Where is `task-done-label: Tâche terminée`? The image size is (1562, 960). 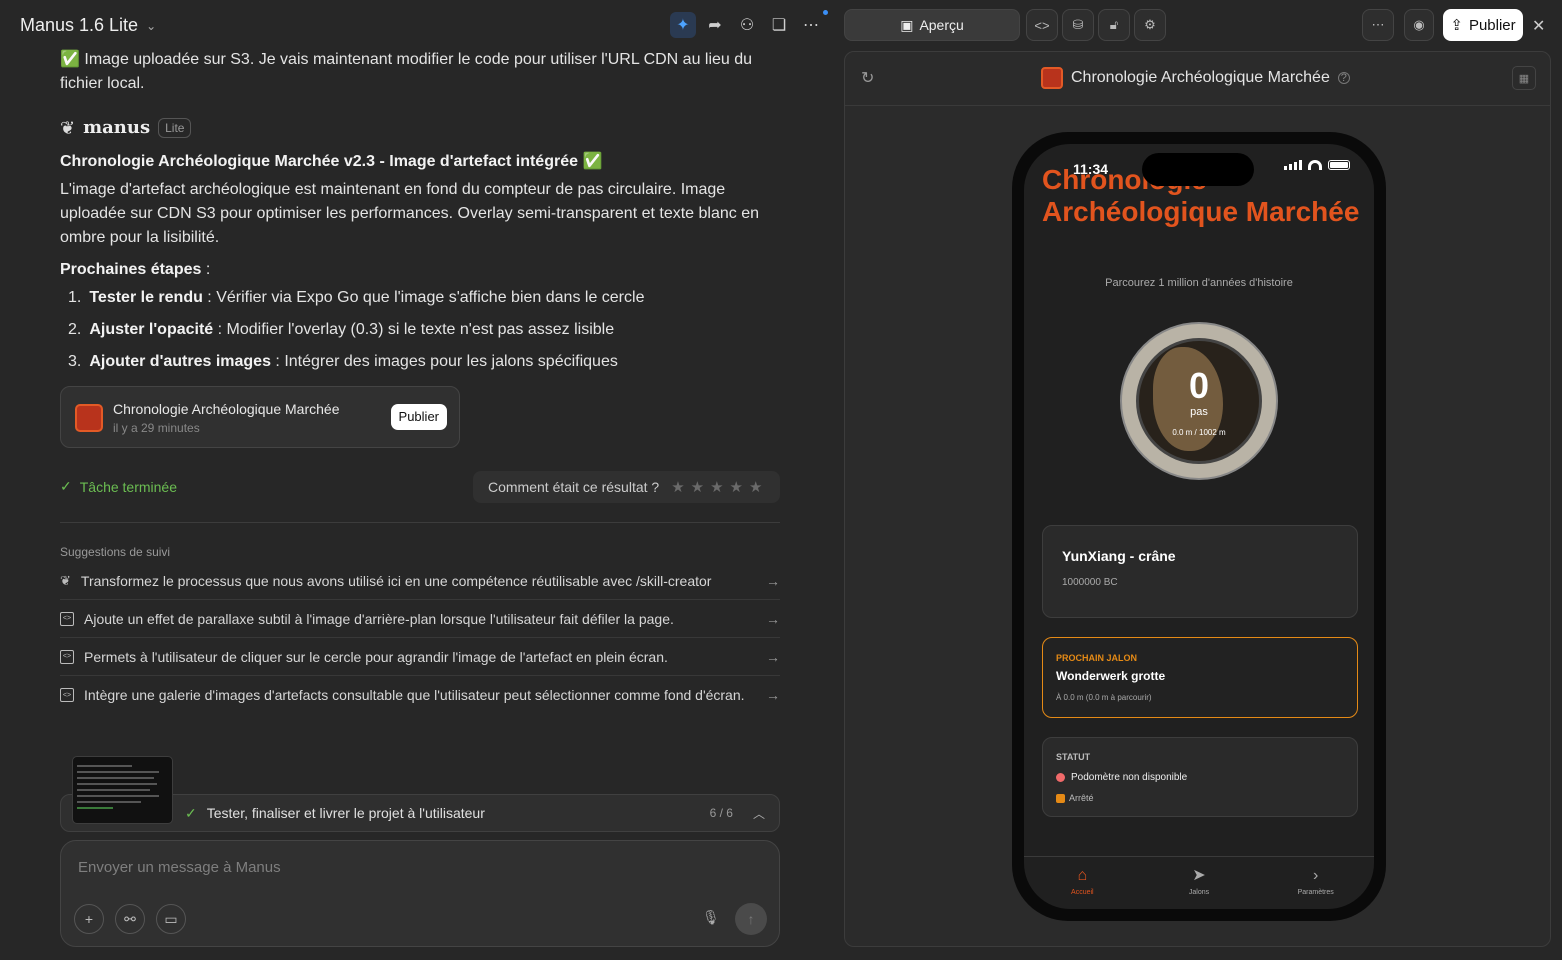 task-done-label: Tâche terminée is located at coordinates (128, 486).